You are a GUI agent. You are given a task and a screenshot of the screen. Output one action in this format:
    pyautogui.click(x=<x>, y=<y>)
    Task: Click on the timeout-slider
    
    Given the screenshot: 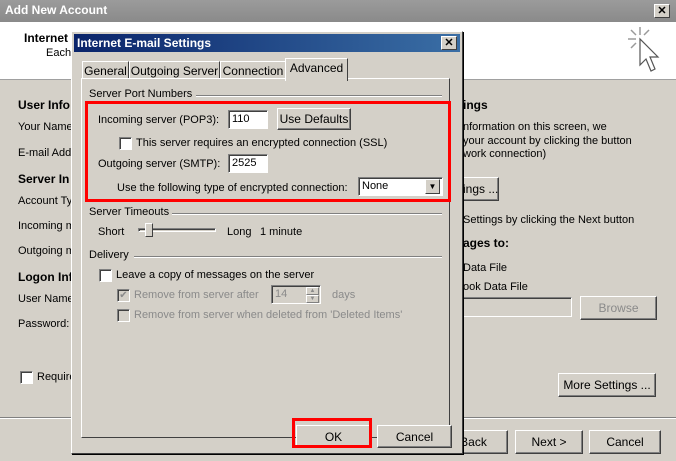 What is the action you would take?
    pyautogui.click(x=177, y=230)
    